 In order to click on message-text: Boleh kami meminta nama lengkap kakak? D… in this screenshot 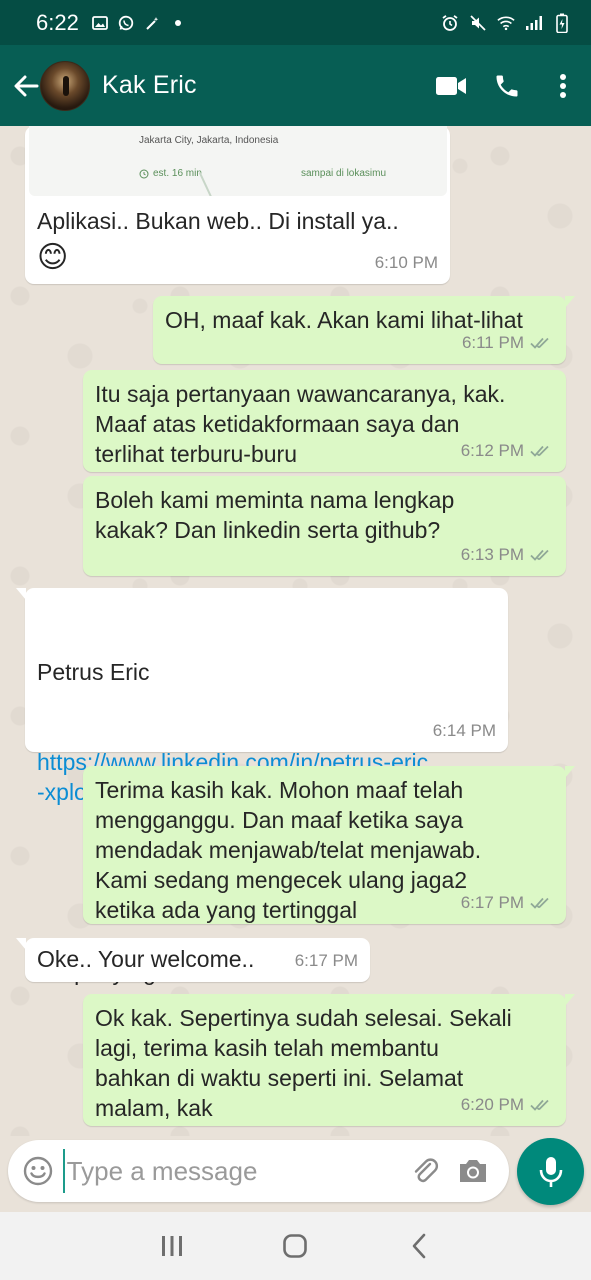, I will do `click(275, 515)`.